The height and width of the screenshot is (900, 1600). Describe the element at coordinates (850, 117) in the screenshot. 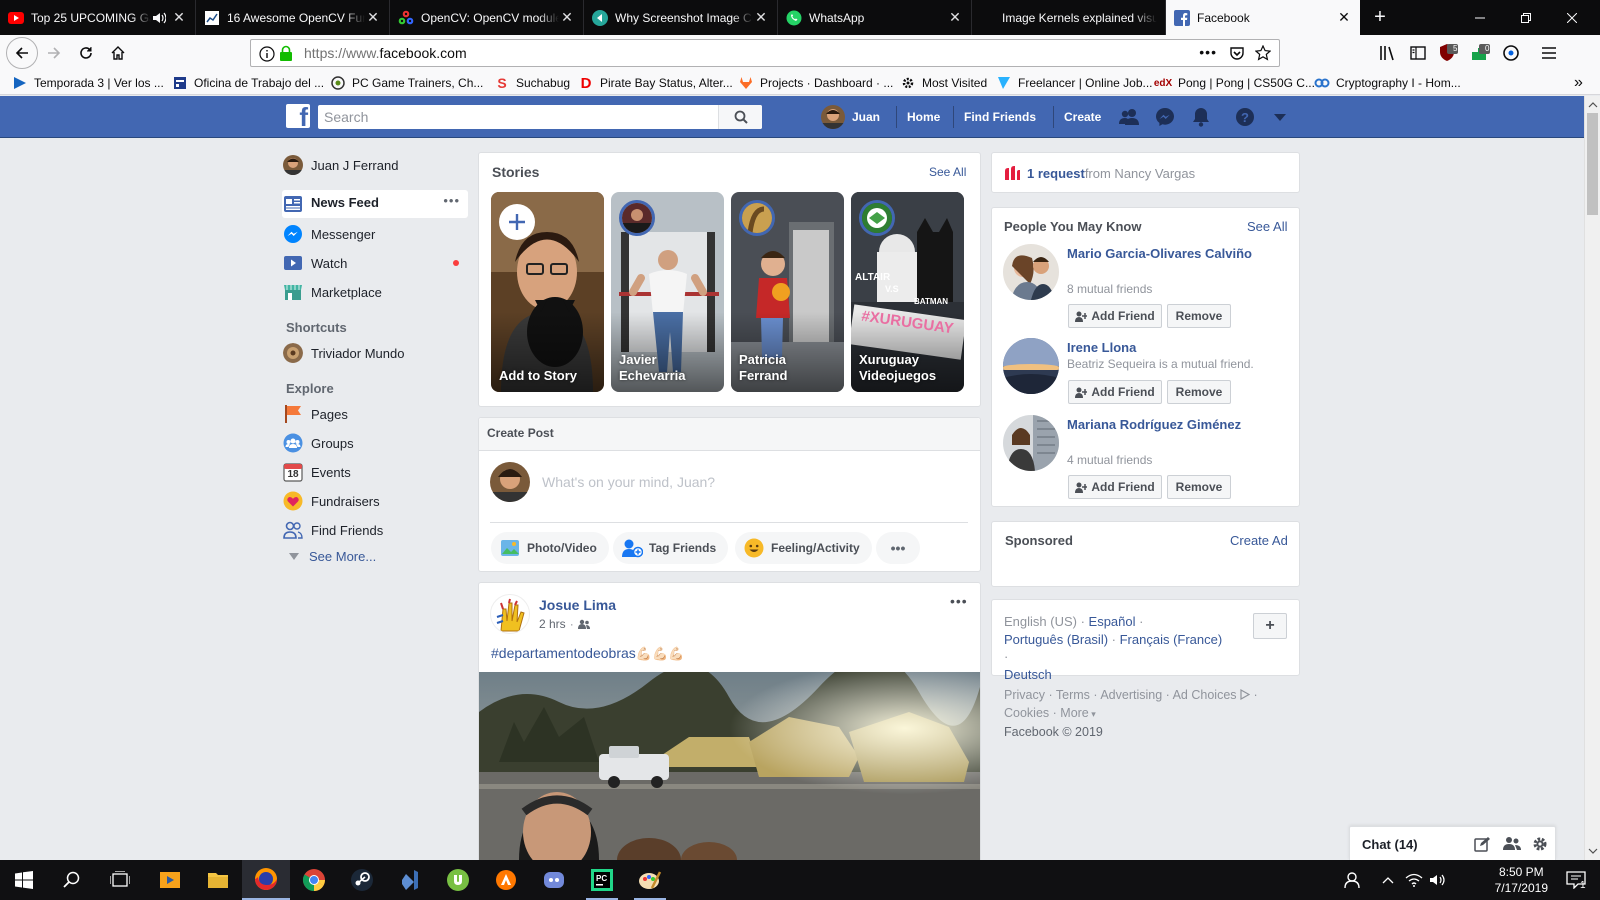

I see `profile-link: Juan` at that location.